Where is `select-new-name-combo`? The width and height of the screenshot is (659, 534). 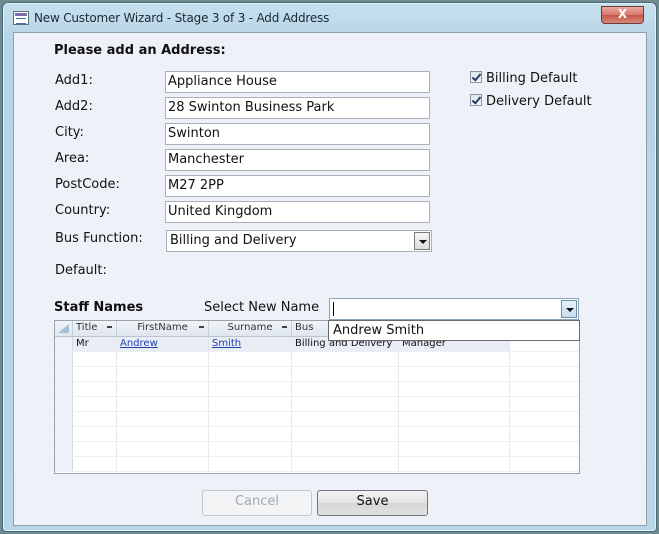
select-new-name-combo is located at coordinates (454, 309).